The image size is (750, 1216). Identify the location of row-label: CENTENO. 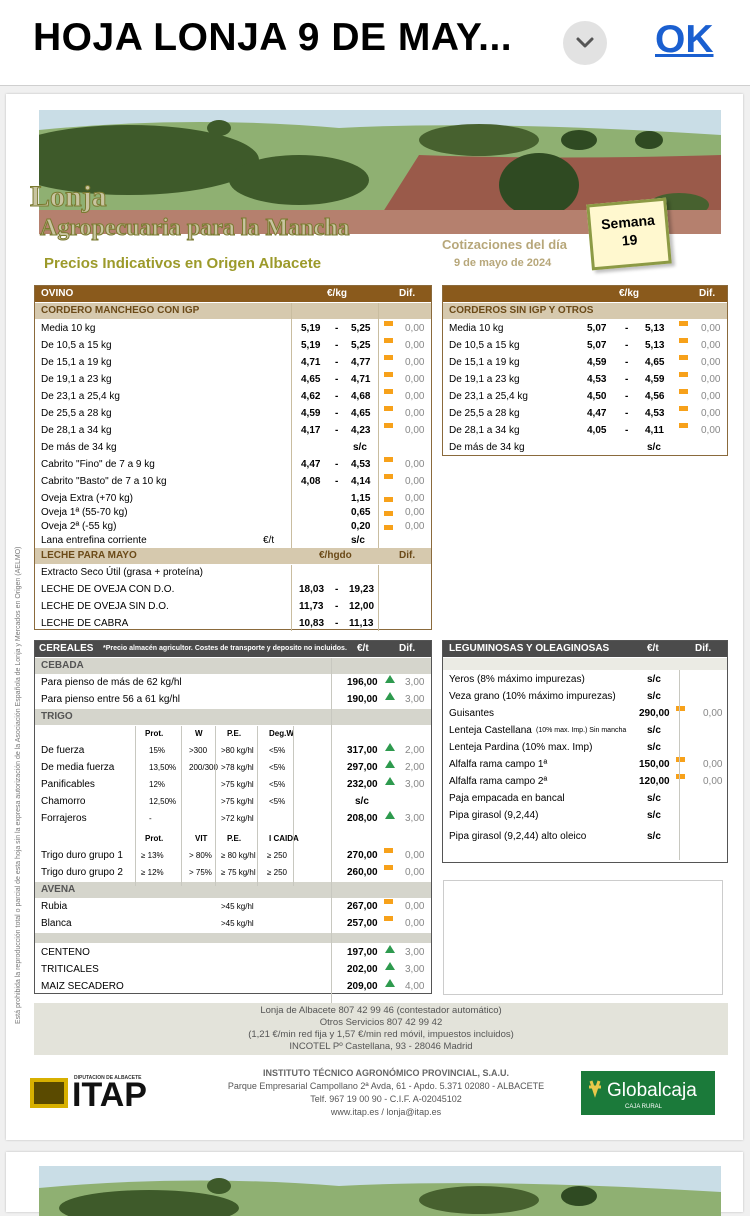
(65, 952).